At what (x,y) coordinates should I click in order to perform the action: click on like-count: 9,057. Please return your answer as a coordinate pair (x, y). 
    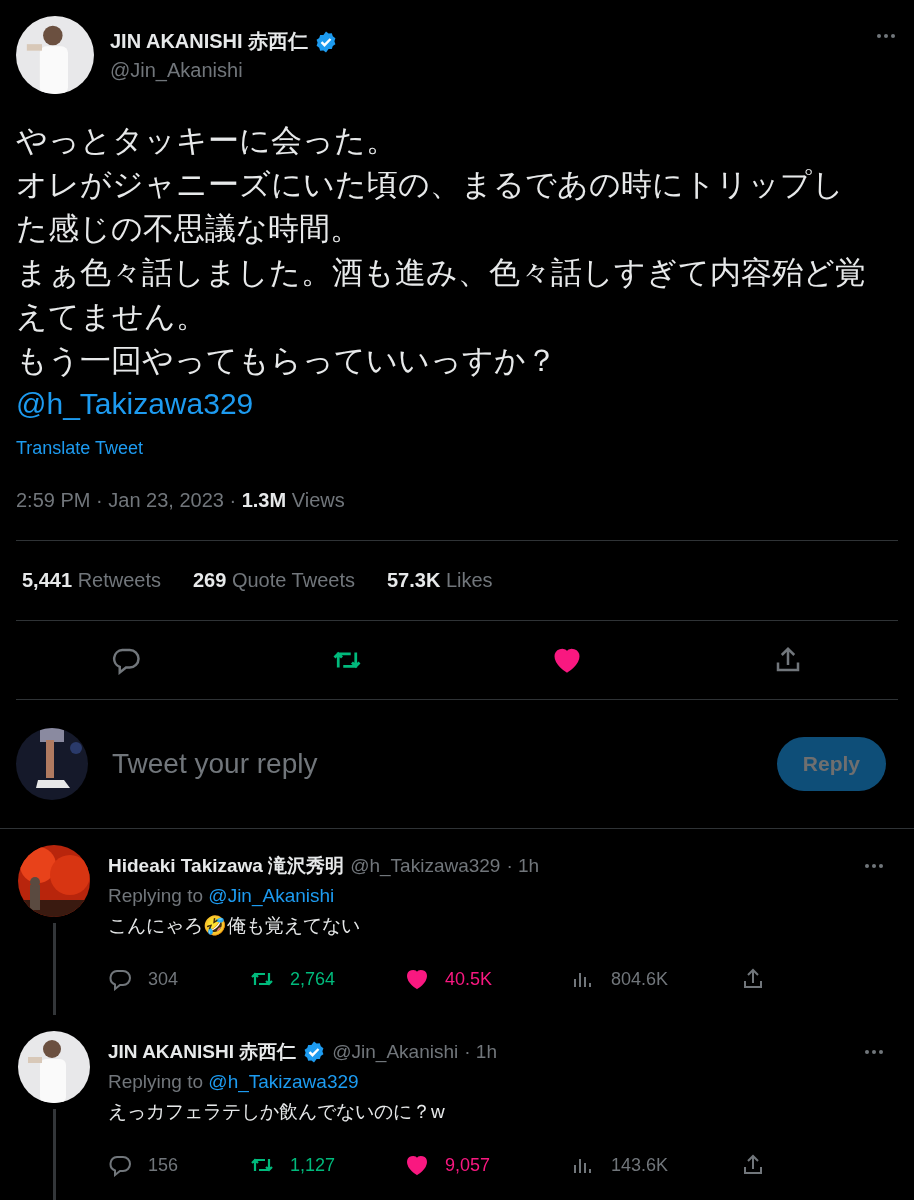
    Looking at the image, I should click on (468, 1165).